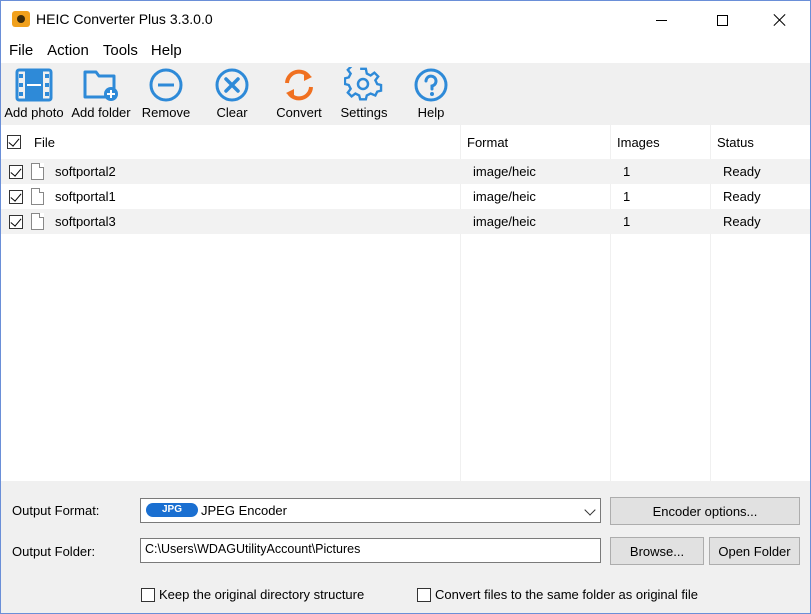 Image resolution: width=811 pixels, height=614 pixels. I want to click on minimize-icon, so click(661, 20).